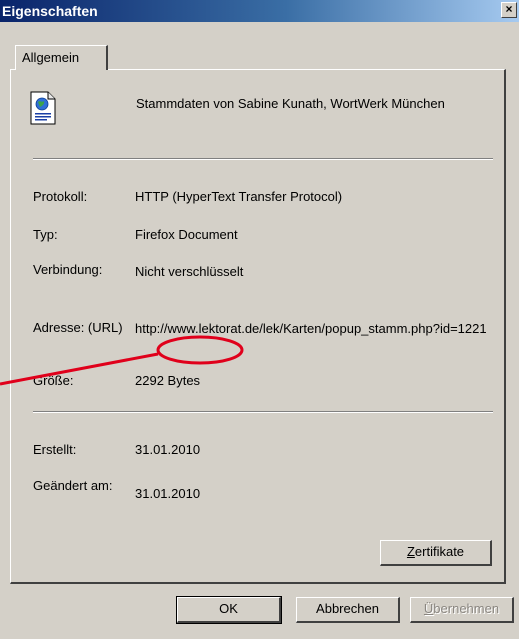 This screenshot has height=639, width=519. I want to click on window-title: Eigenschaften, so click(50, 11).